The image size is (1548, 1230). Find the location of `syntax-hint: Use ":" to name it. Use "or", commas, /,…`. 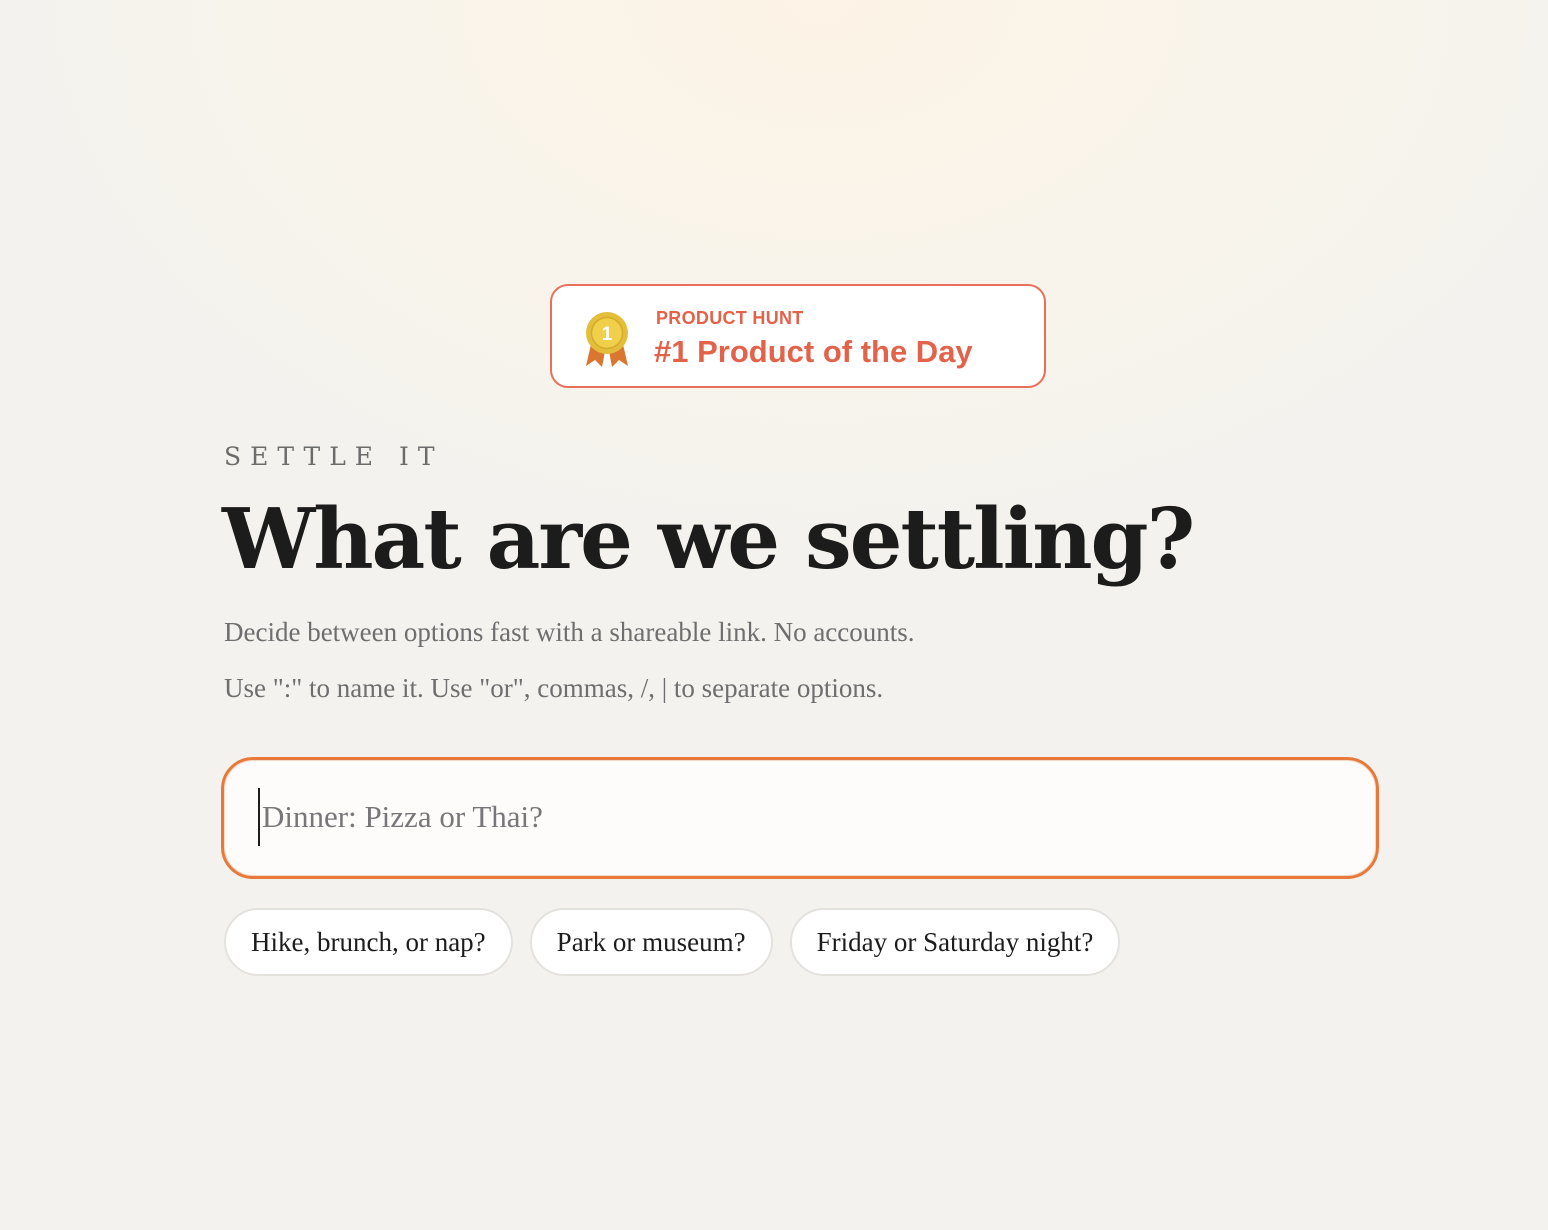

syntax-hint: Use ":" to name it. Use "or", commas, /,… is located at coordinates (554, 688).